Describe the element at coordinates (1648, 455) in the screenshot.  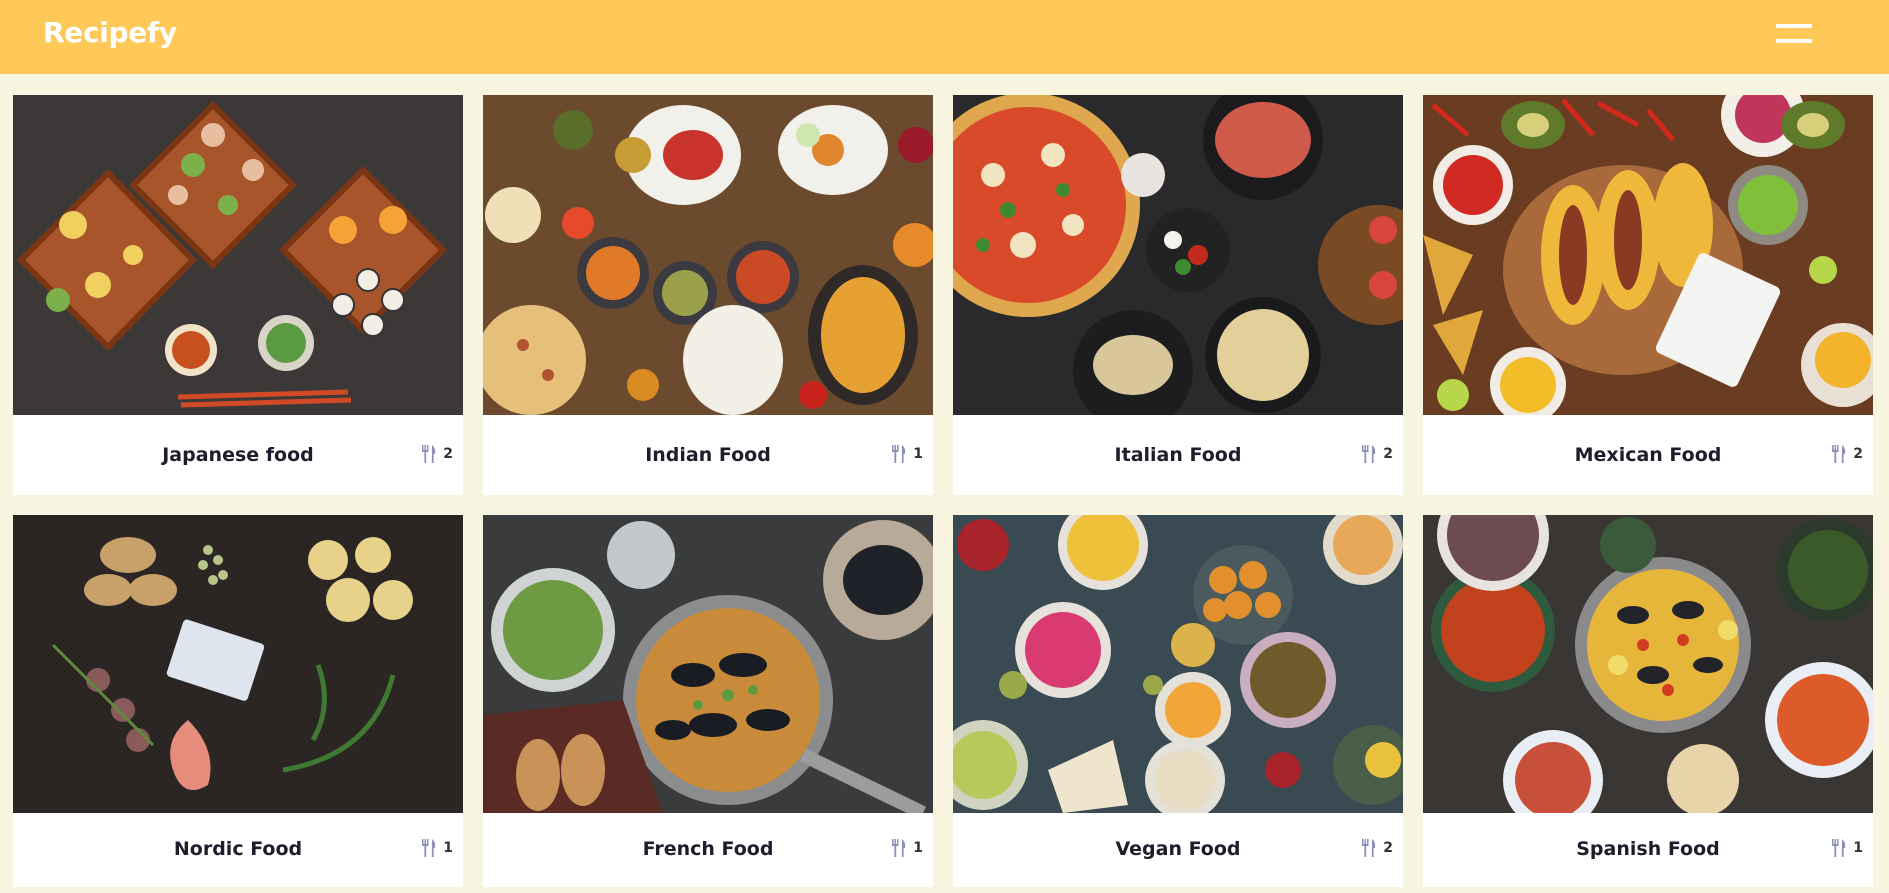
I see `category-name: Mexican Food` at that location.